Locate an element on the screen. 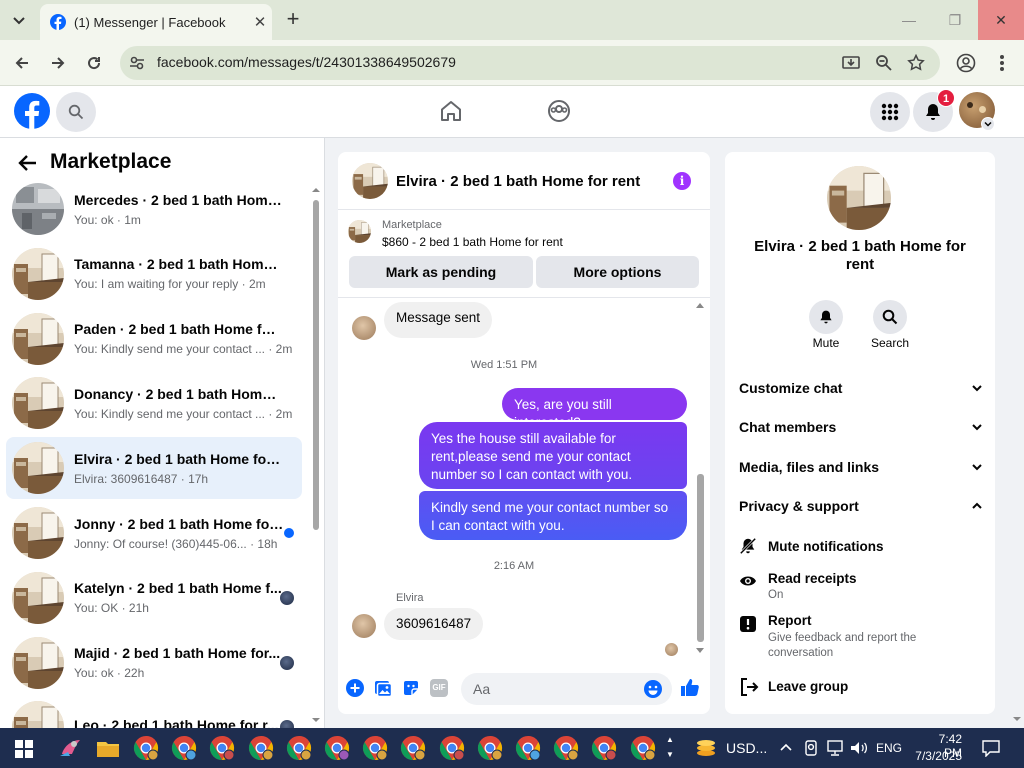 This screenshot has width=1024, height=768. zoom-icon is located at coordinates (884, 63).